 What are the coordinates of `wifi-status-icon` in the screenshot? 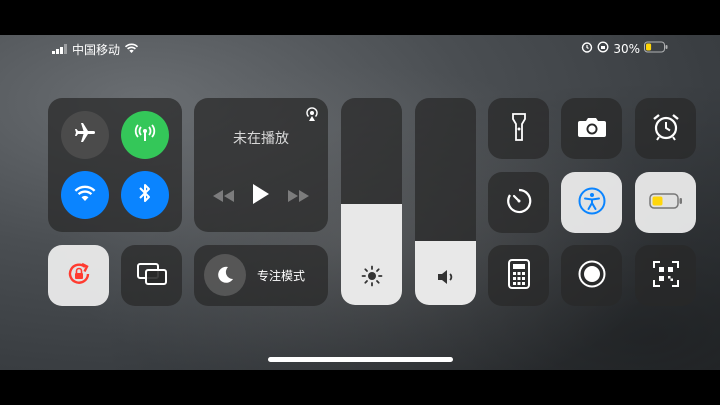 It's located at (131, 50).